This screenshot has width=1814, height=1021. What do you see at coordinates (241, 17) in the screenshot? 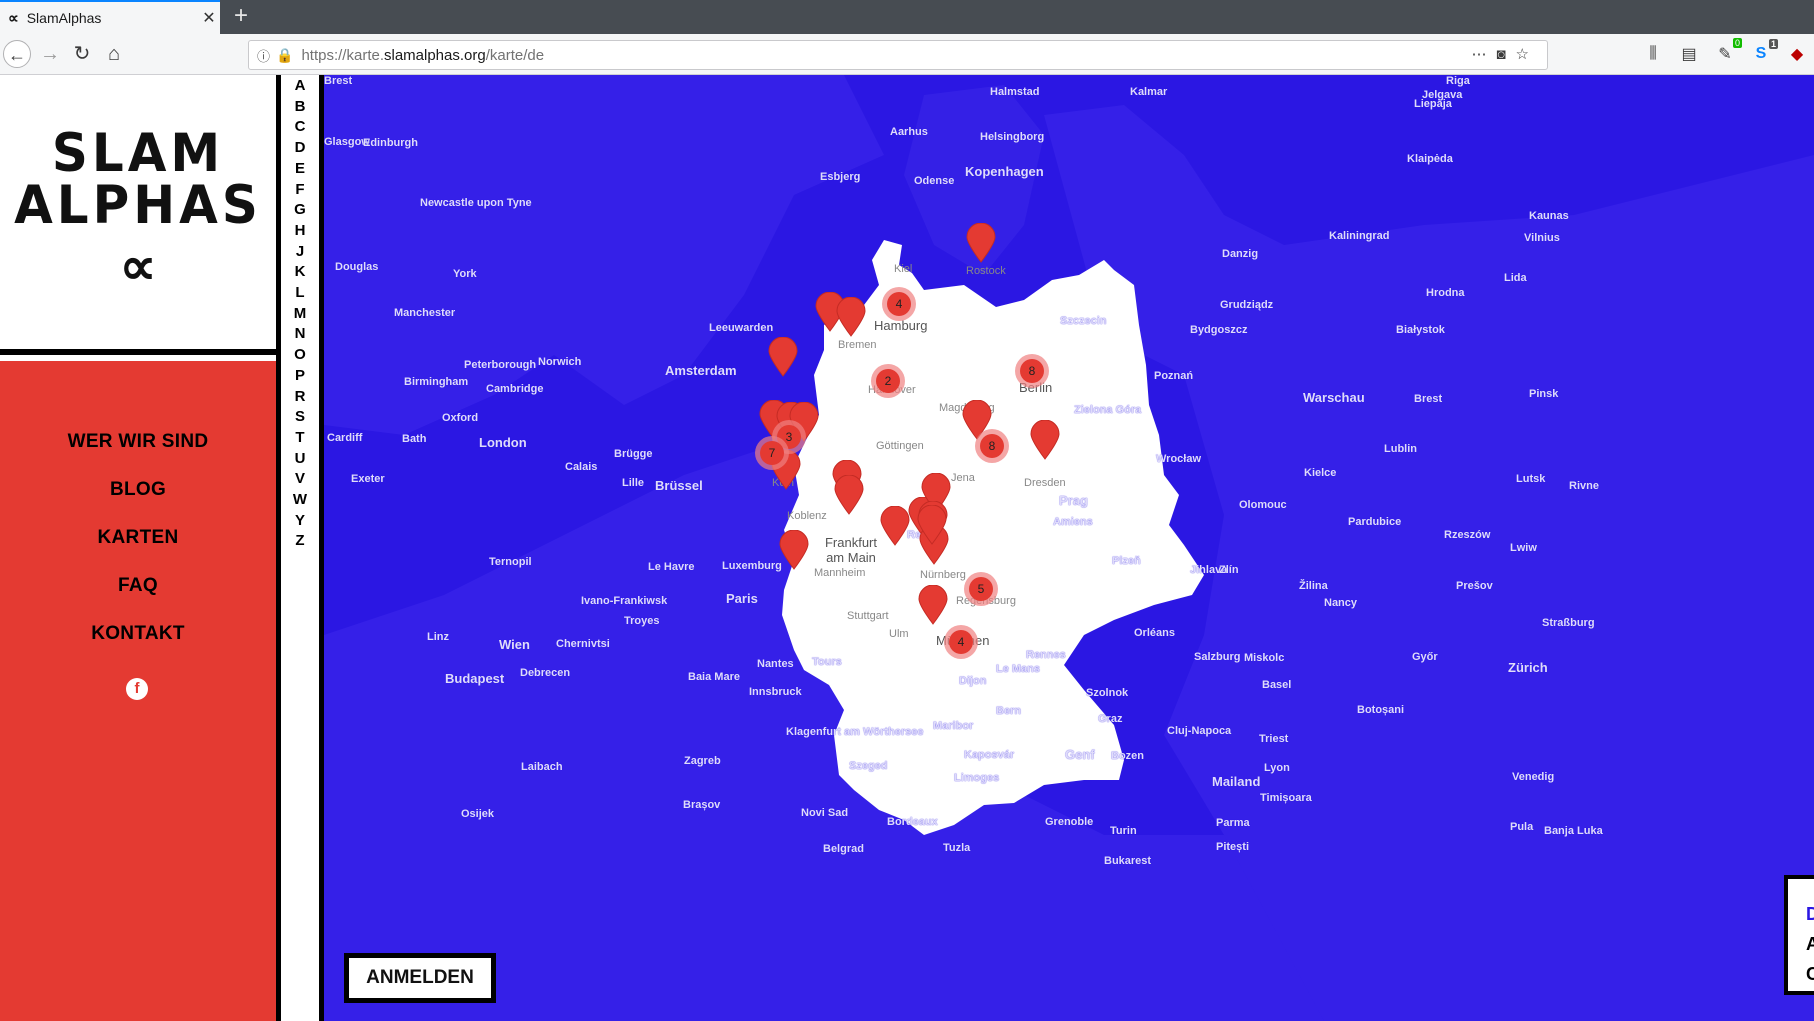
I see `new-tab-button: +` at bounding box center [241, 17].